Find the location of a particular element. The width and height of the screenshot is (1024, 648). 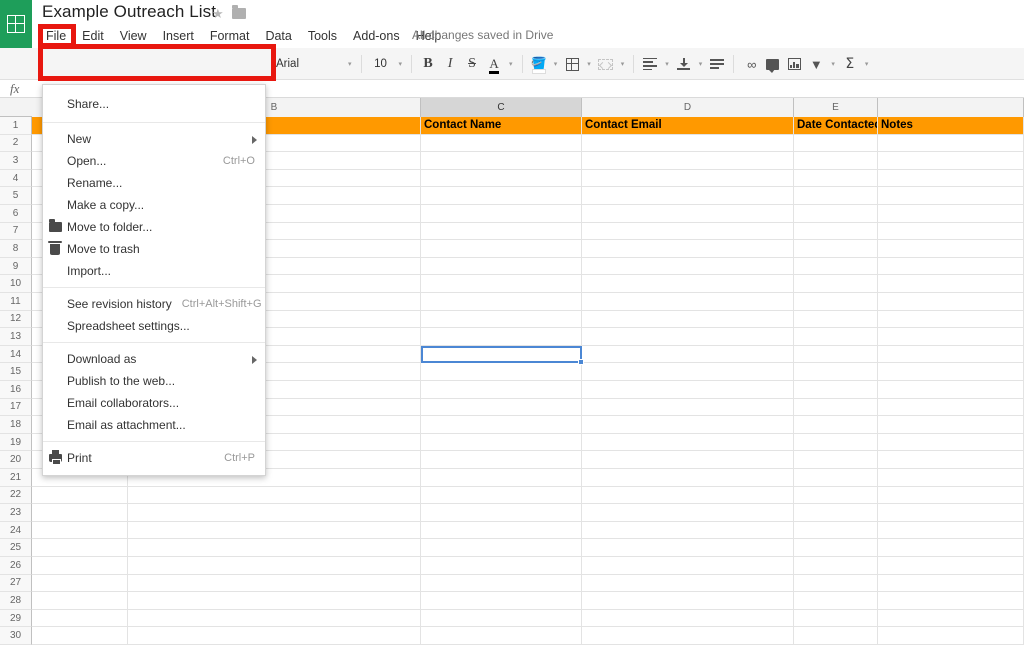

row-header: 27 is located at coordinates (16, 583).